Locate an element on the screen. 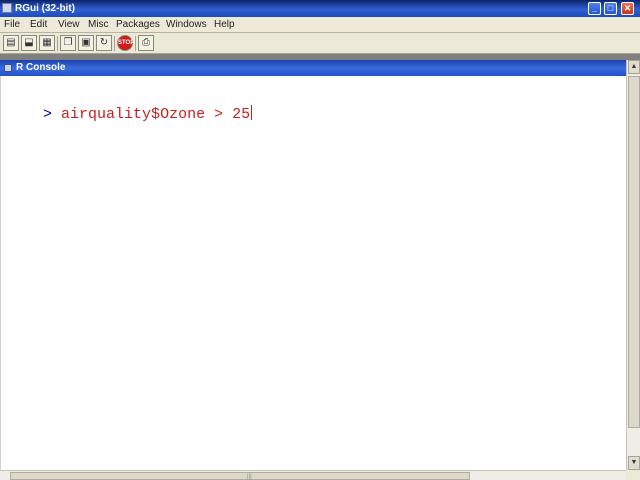 Image resolution: width=640 pixels, height=480 pixels. rgui-app-icon is located at coordinates (7, 8).